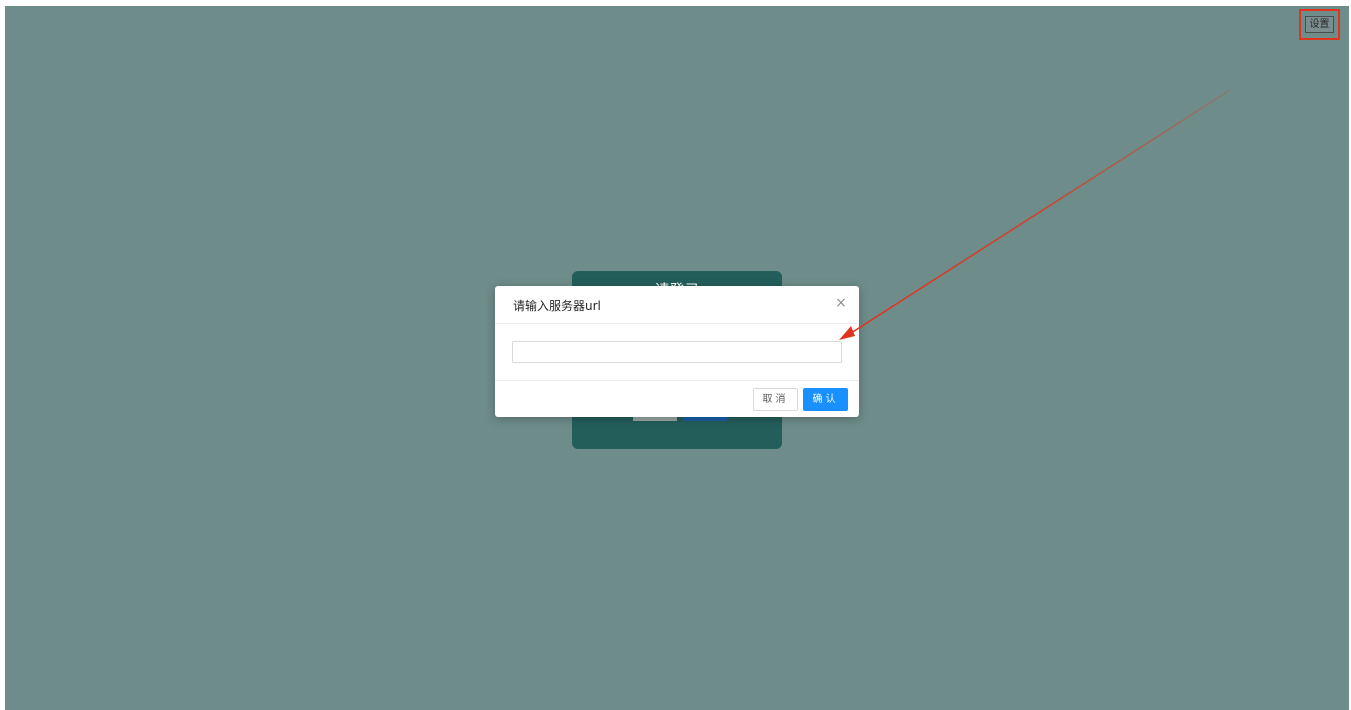 This screenshot has height=710, width=1351. I want to click on confirm-button: 确认, so click(825, 399).